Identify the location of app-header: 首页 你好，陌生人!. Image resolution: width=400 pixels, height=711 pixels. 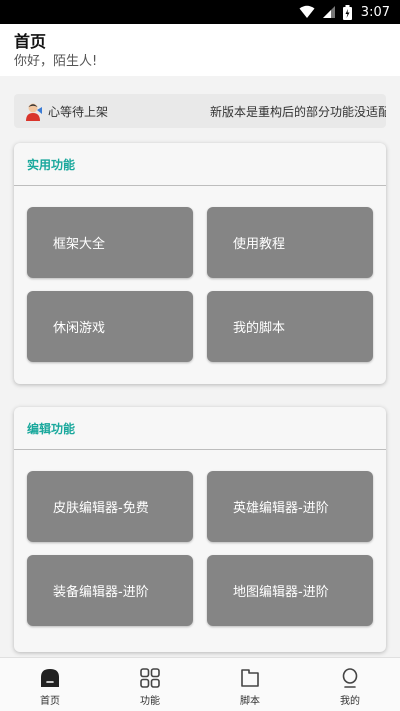
(200, 50).